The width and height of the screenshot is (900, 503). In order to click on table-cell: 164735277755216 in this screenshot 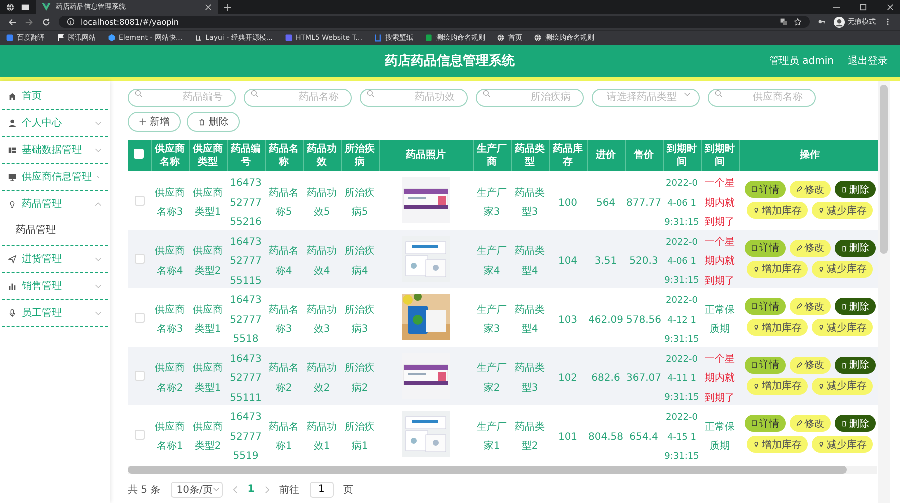, I will do `click(246, 203)`.